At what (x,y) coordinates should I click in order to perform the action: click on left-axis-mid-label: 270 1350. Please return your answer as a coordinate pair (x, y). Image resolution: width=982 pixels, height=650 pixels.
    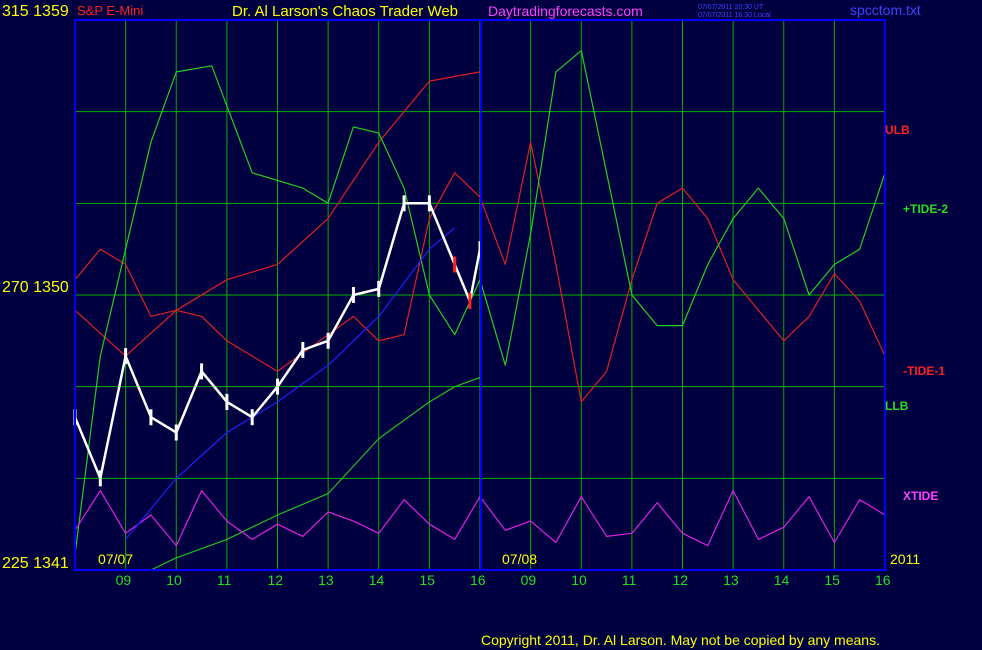
    Looking at the image, I should click on (35, 287).